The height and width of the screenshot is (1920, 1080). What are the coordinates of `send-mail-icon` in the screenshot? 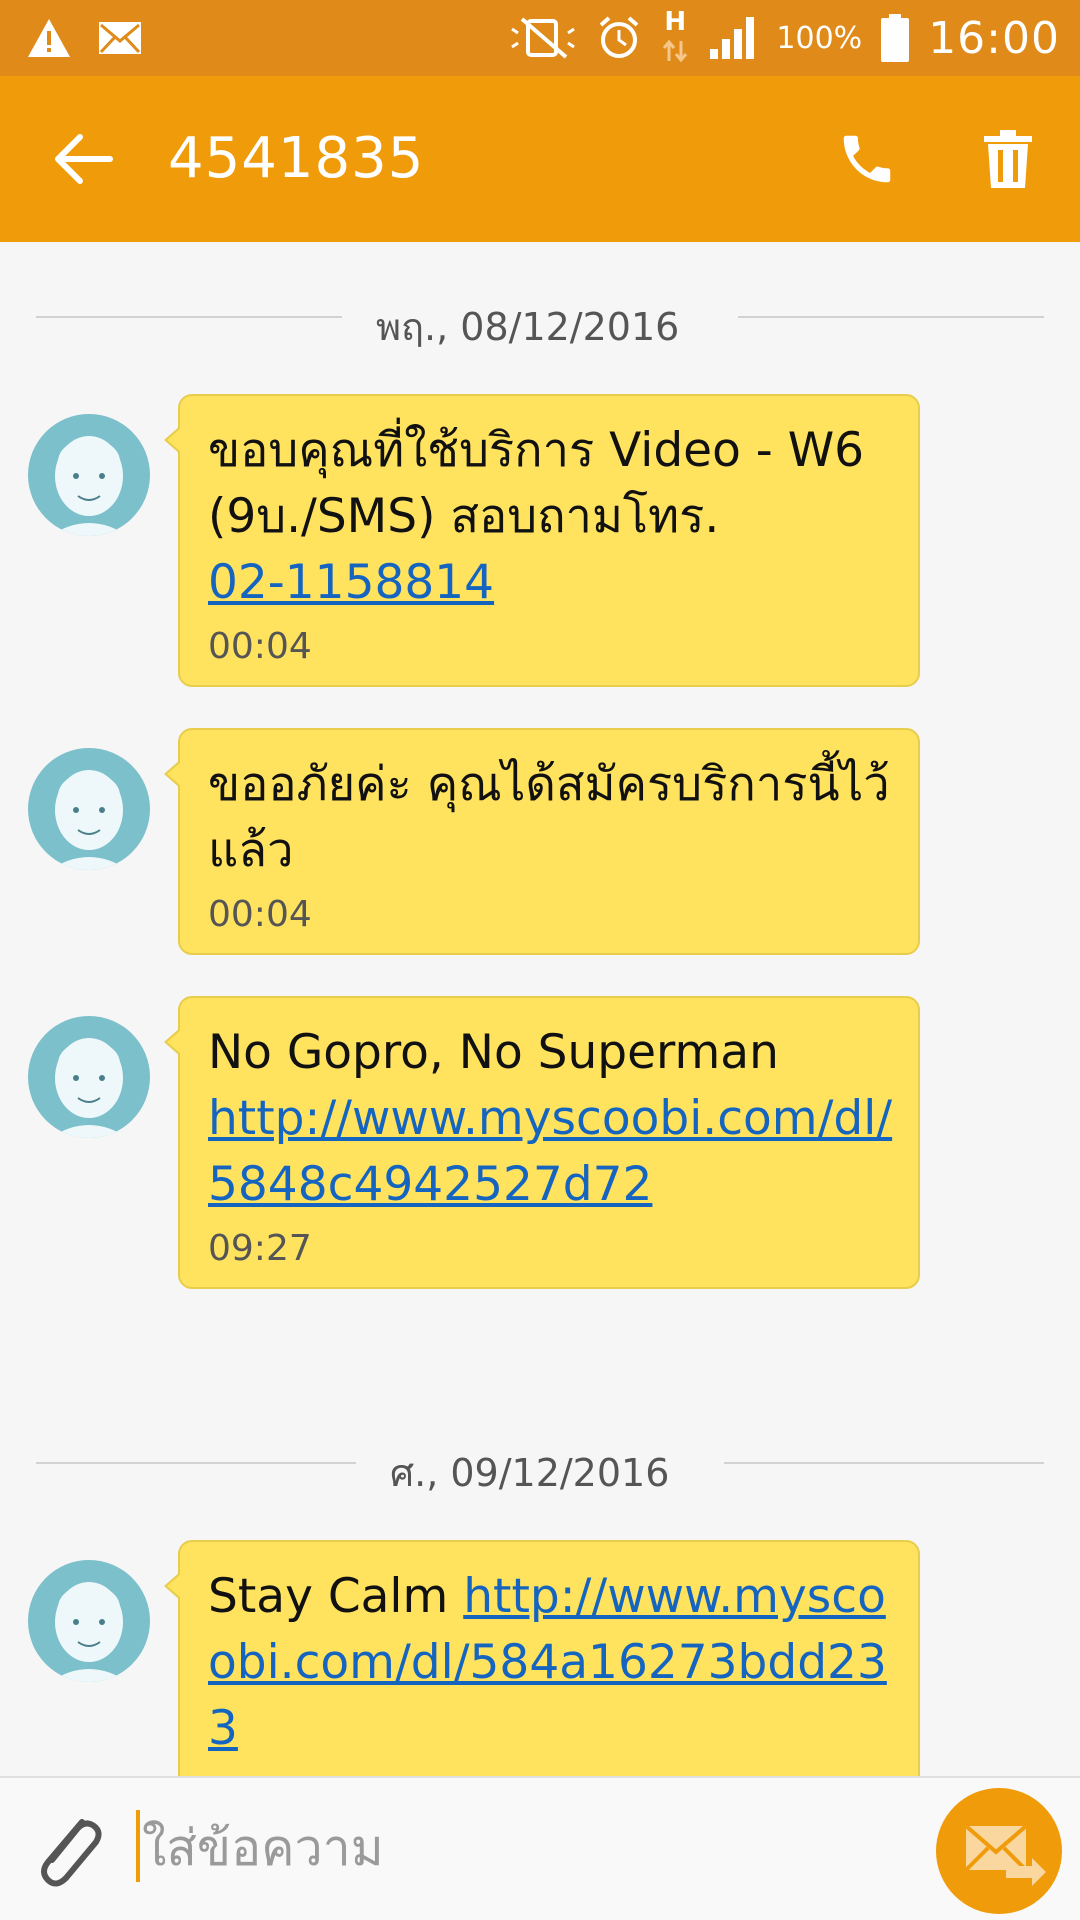 It's located at (999, 1871).